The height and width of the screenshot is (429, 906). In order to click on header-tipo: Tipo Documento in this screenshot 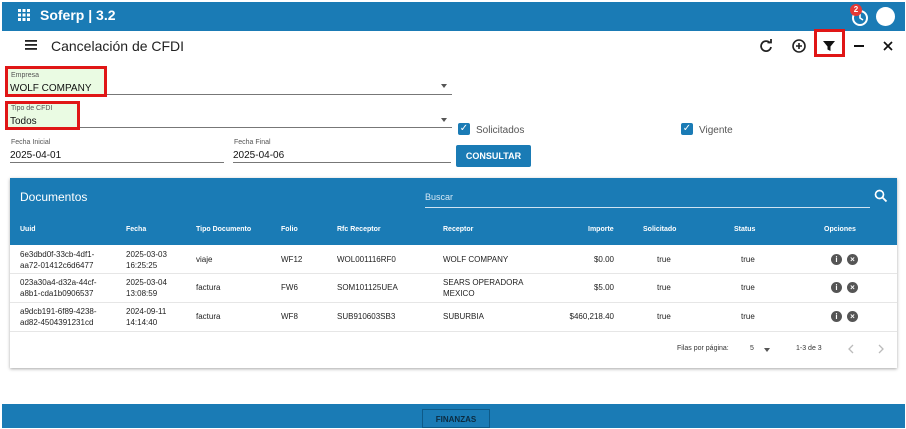, I will do `click(223, 229)`.